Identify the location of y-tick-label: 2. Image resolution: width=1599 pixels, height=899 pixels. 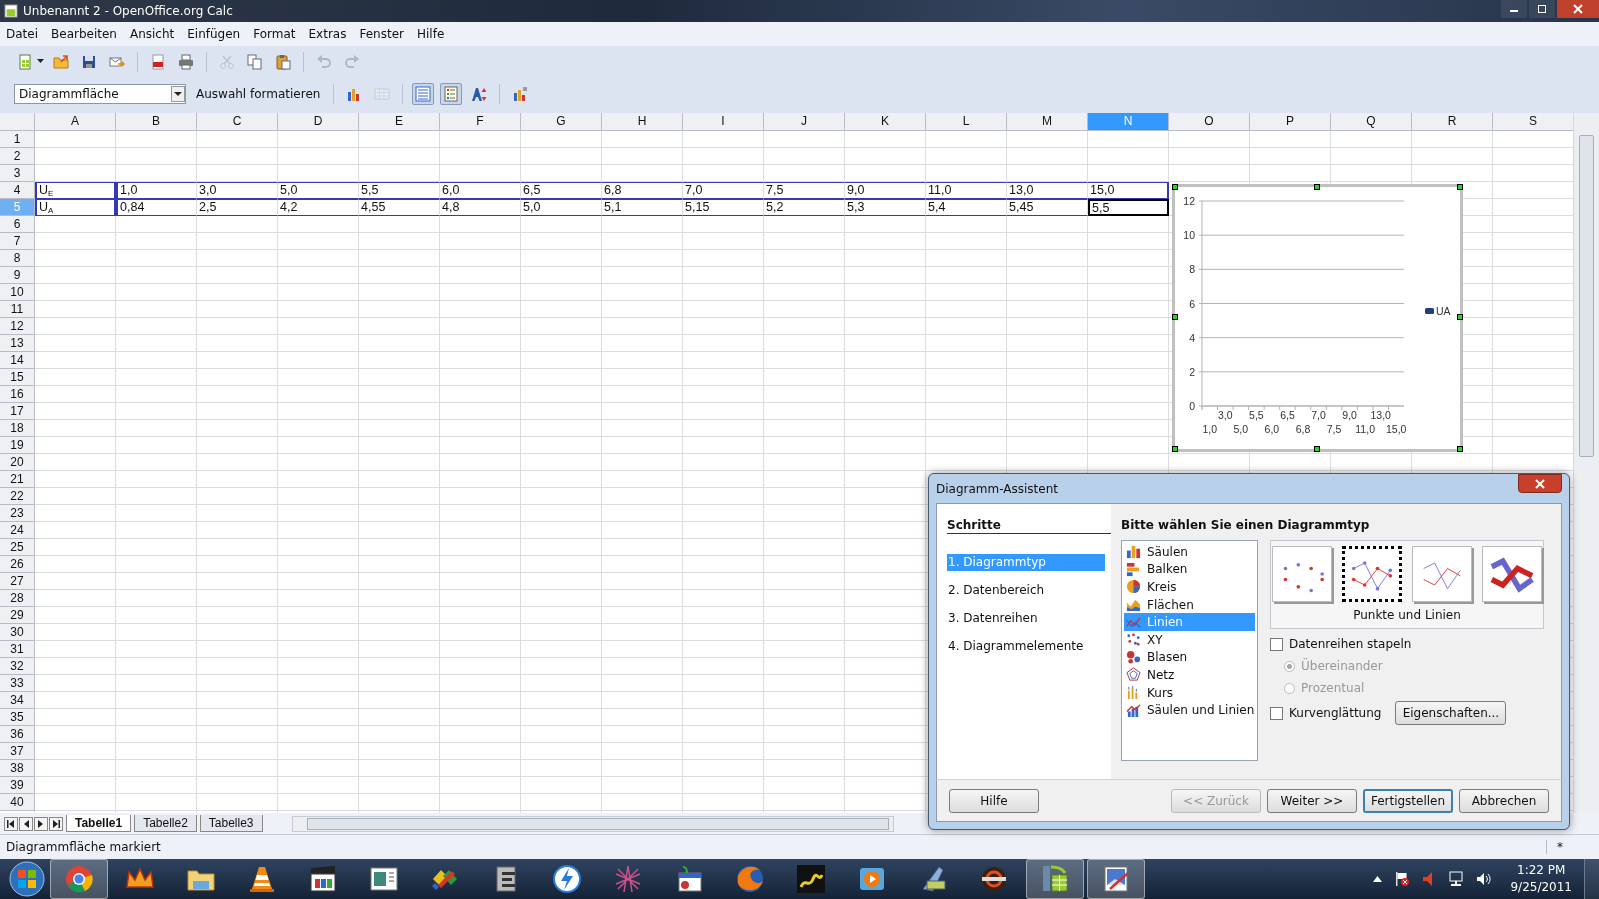
(1192, 371).